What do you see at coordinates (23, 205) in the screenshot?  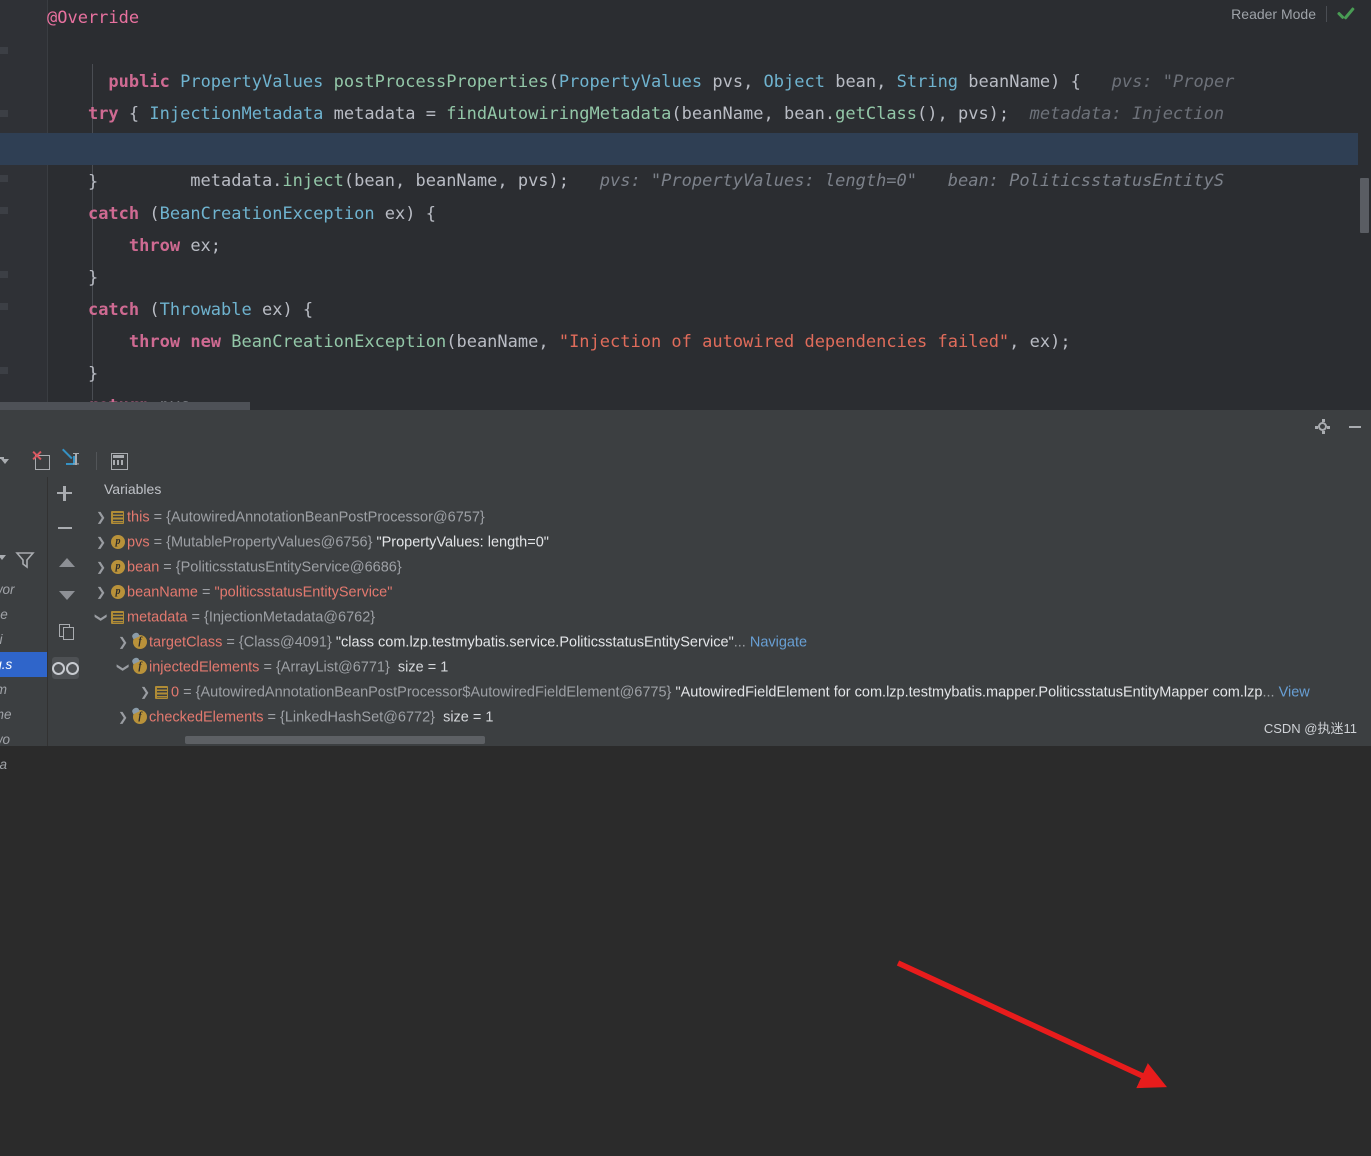 I see `editor-gutter` at bounding box center [23, 205].